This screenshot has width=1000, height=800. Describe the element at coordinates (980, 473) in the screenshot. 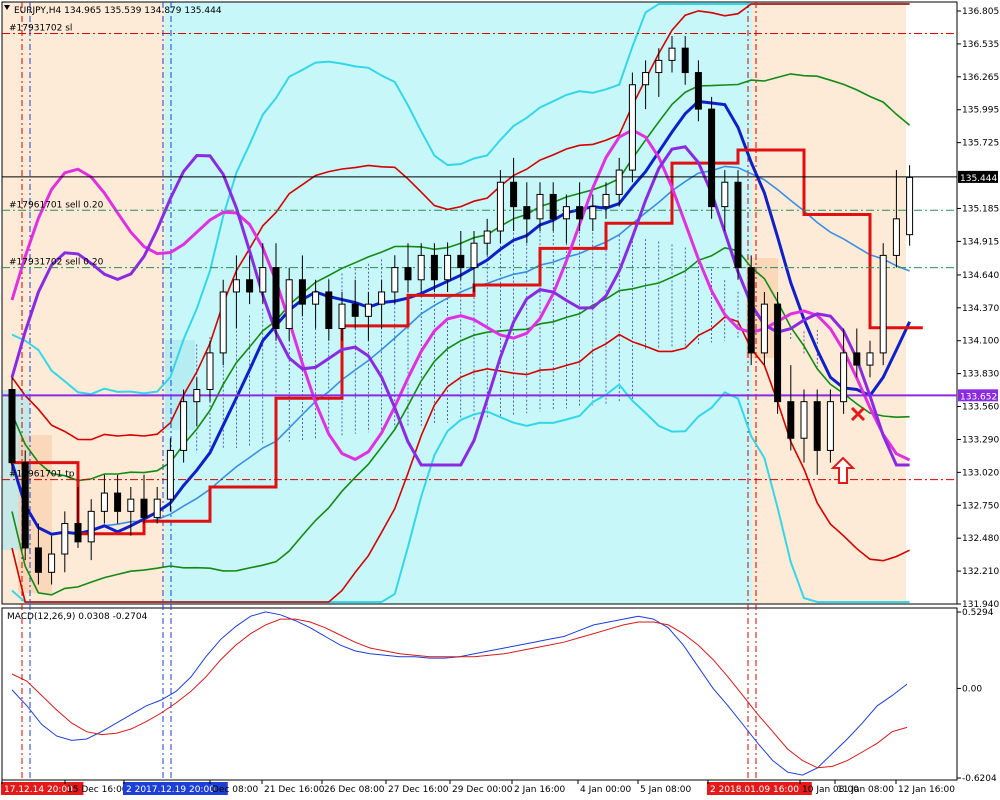

I see `price-tick-label: 133.020` at that location.